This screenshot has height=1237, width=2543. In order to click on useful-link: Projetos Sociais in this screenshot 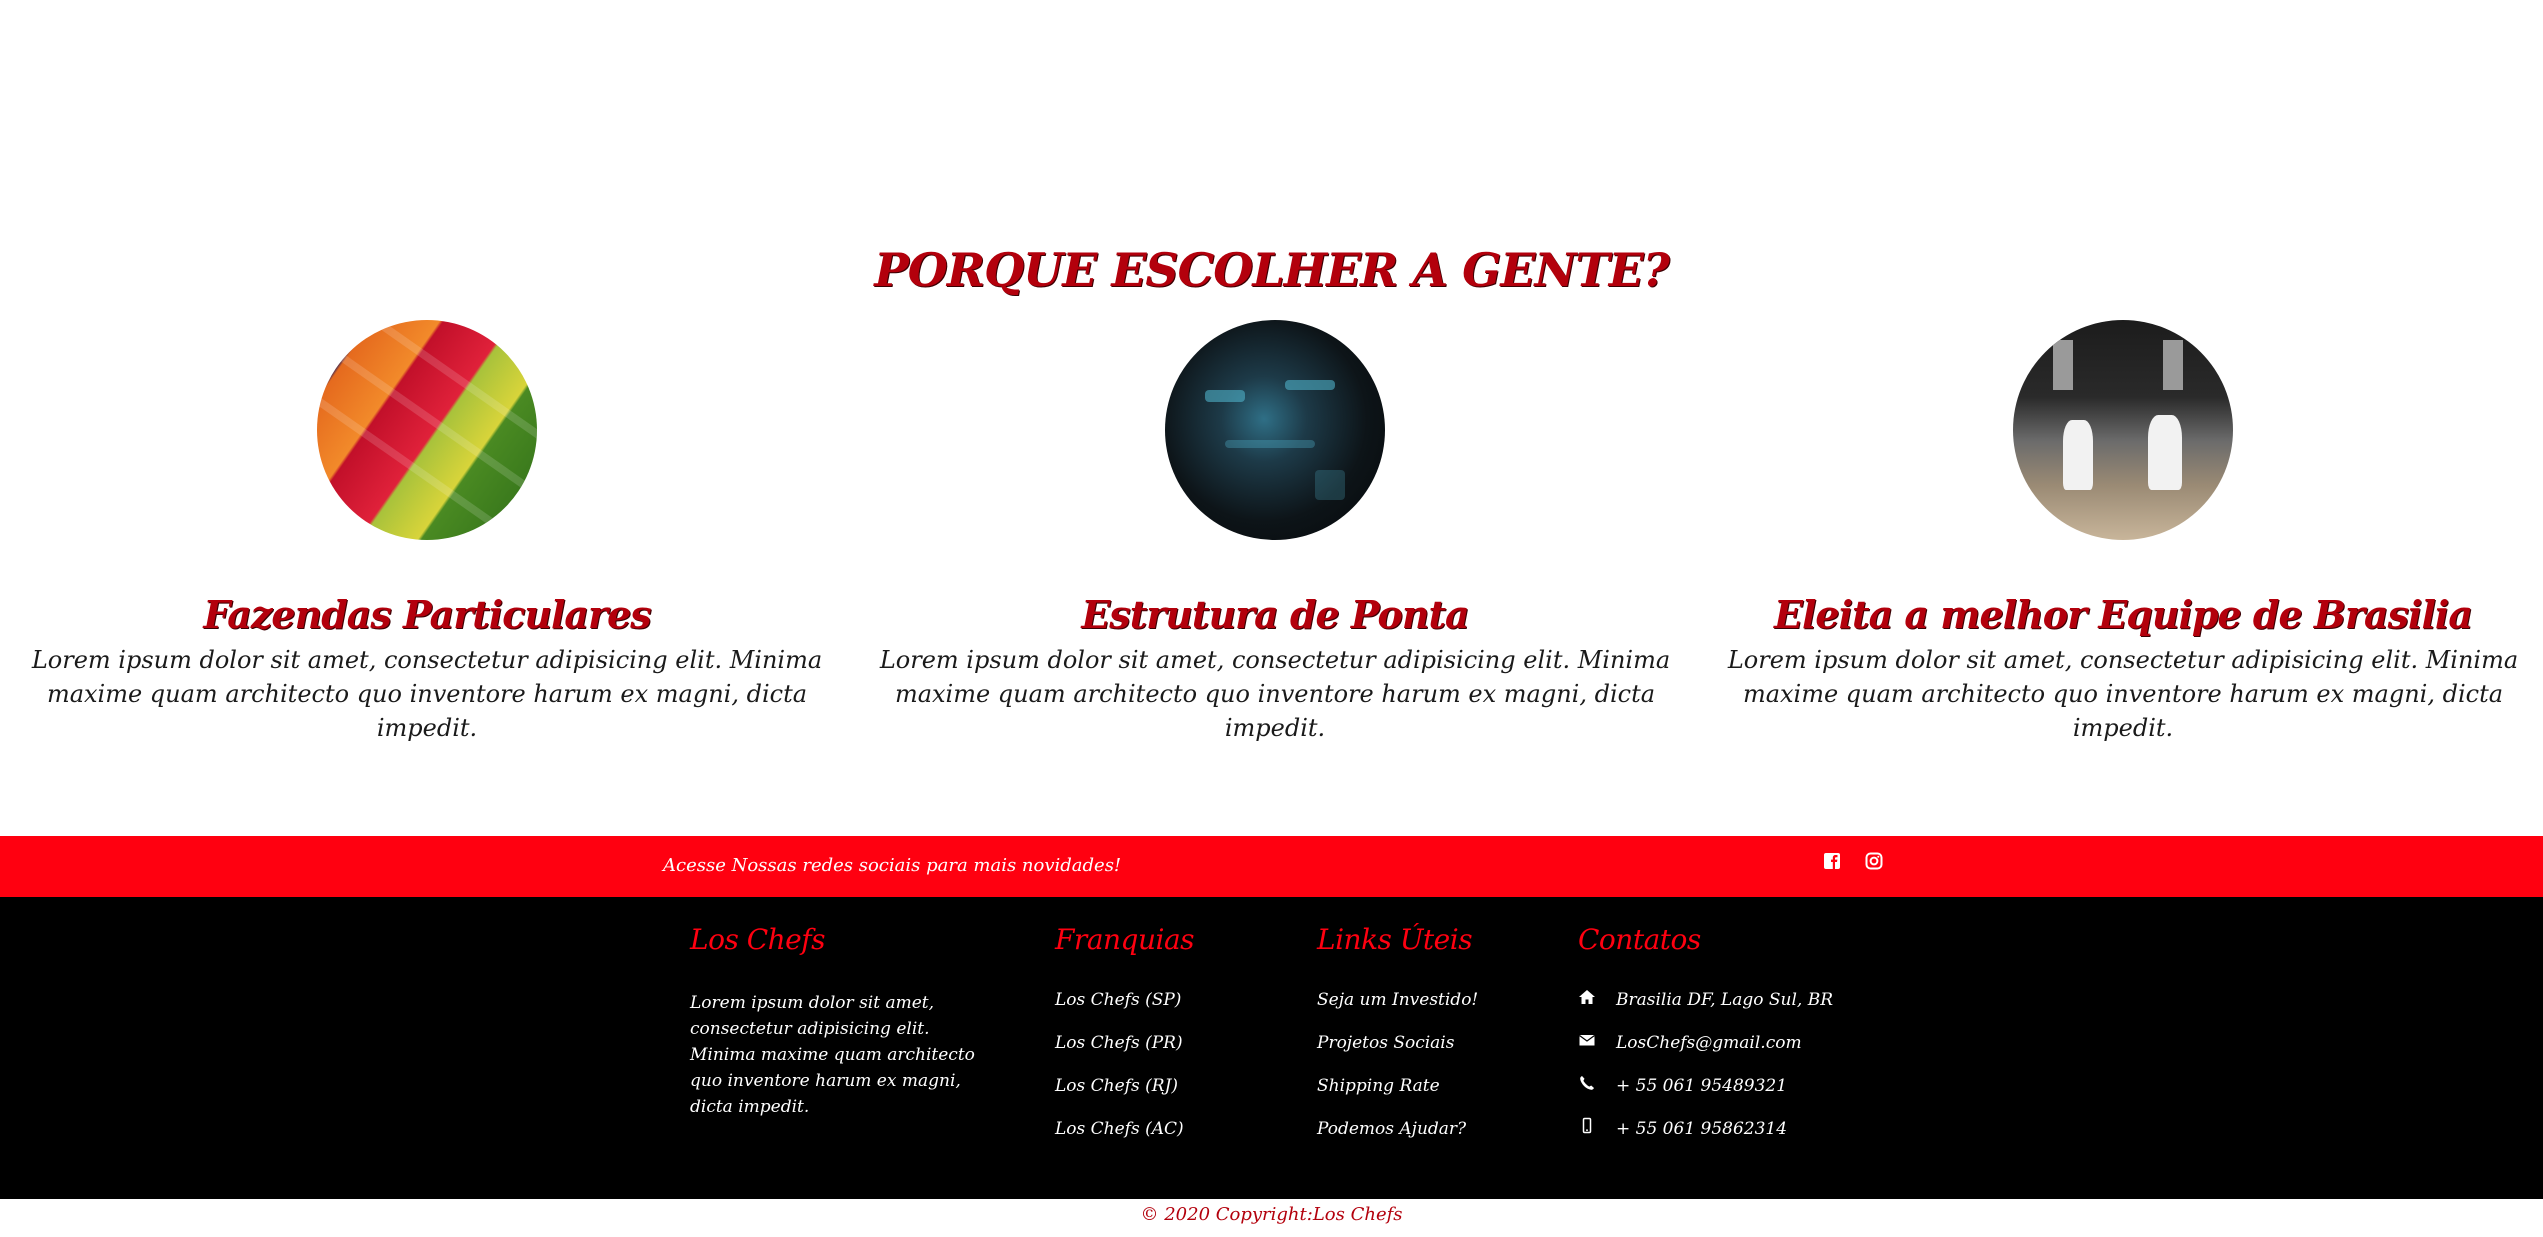, I will do `click(1397, 1054)`.